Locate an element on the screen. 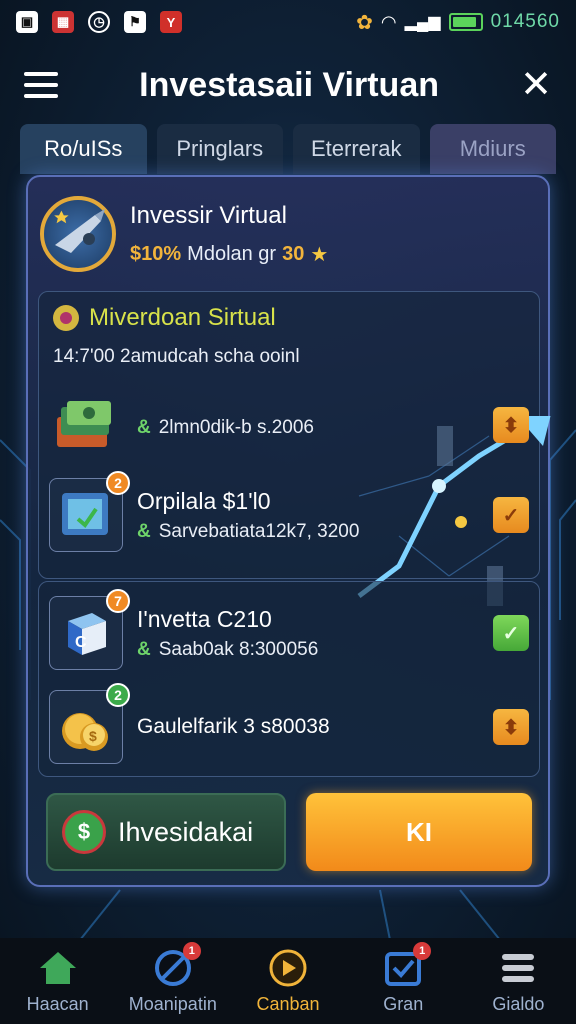 This screenshot has height=1024, width=576. nav-item-more: Gialdo is located at coordinates (518, 981).